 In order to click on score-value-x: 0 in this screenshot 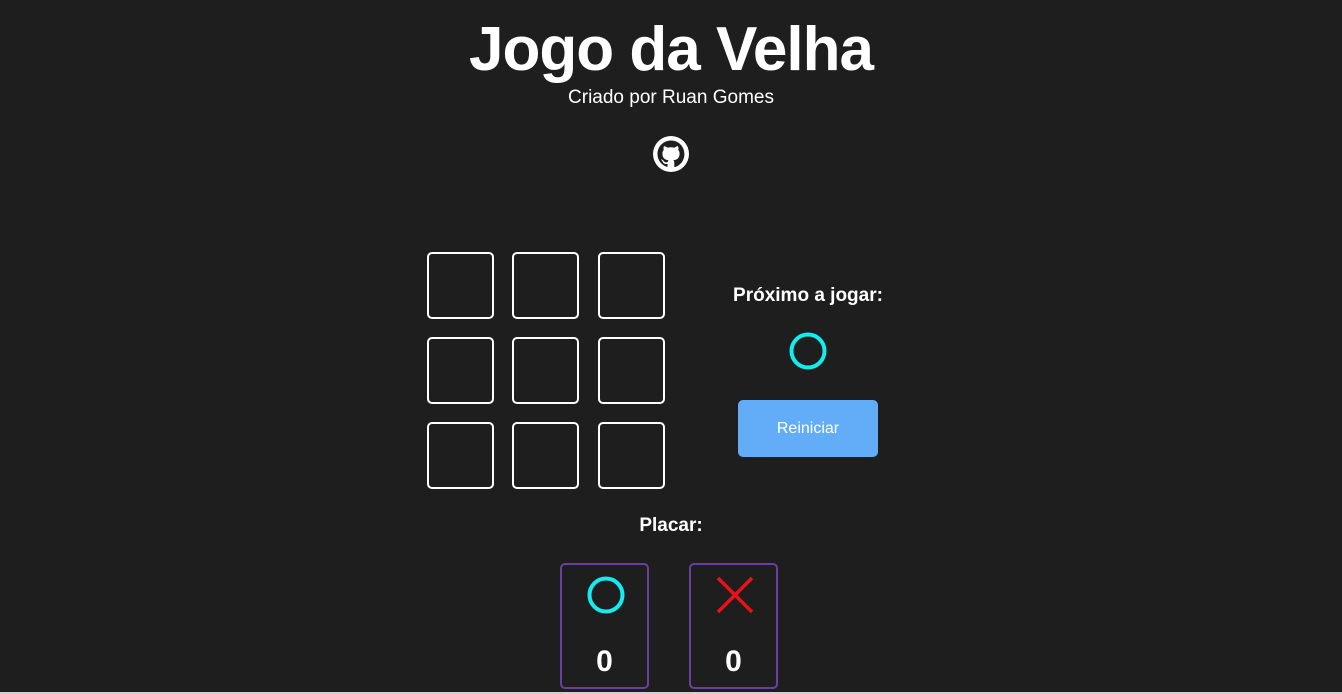, I will do `click(733, 661)`.